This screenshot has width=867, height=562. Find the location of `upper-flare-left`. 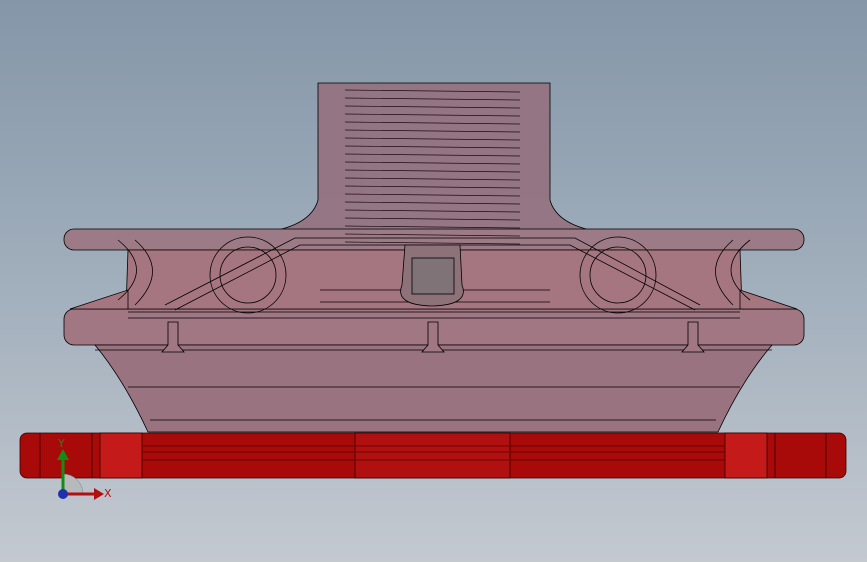

upper-flare-left is located at coordinates (99, 299).